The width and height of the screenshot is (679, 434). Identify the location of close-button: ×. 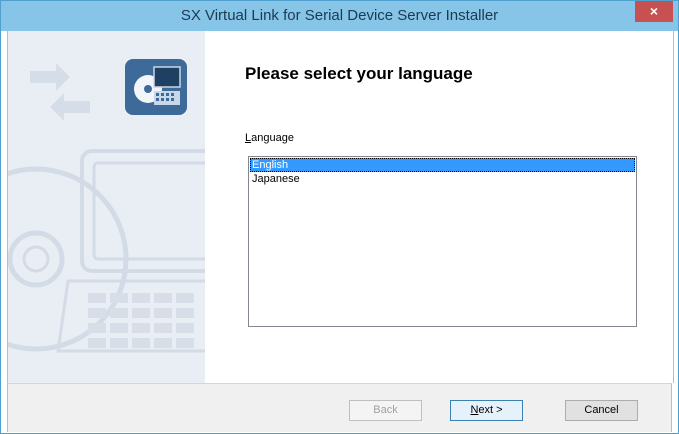
(654, 11).